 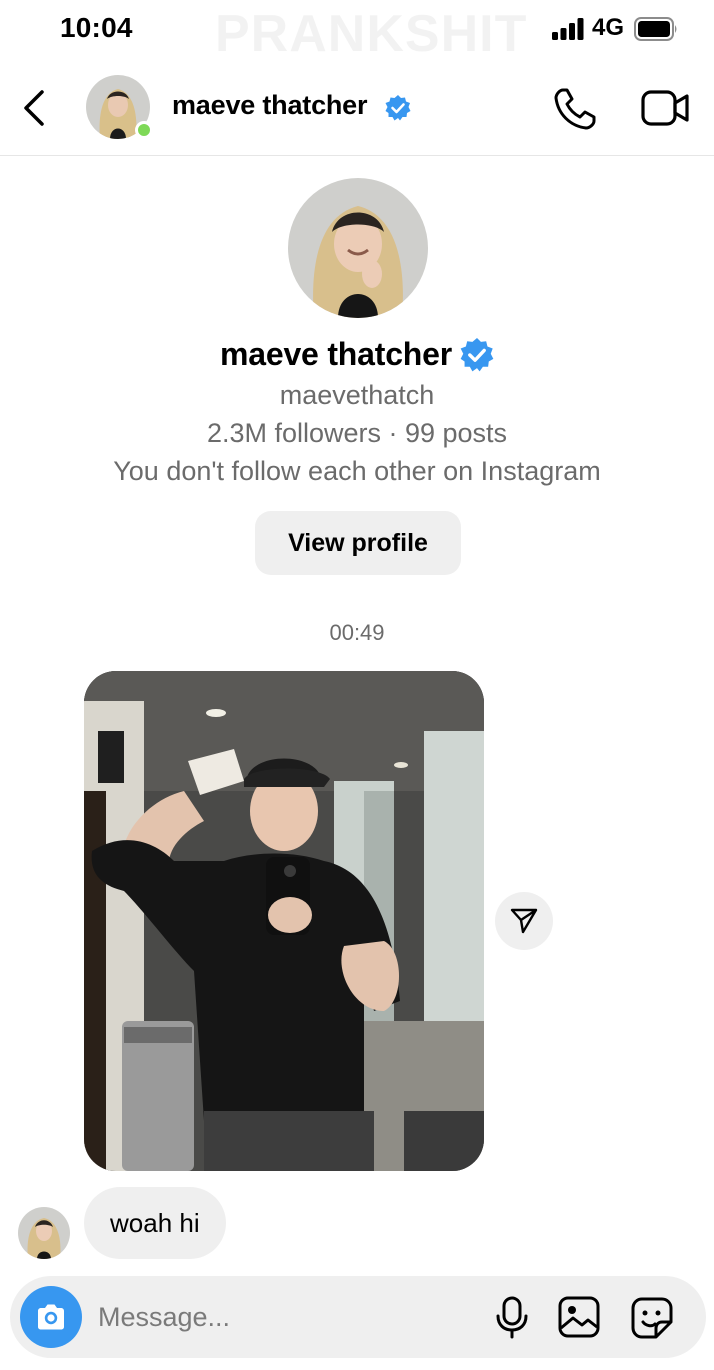 I want to click on header-contact-name: maeve thatcher, so click(x=269, y=105).